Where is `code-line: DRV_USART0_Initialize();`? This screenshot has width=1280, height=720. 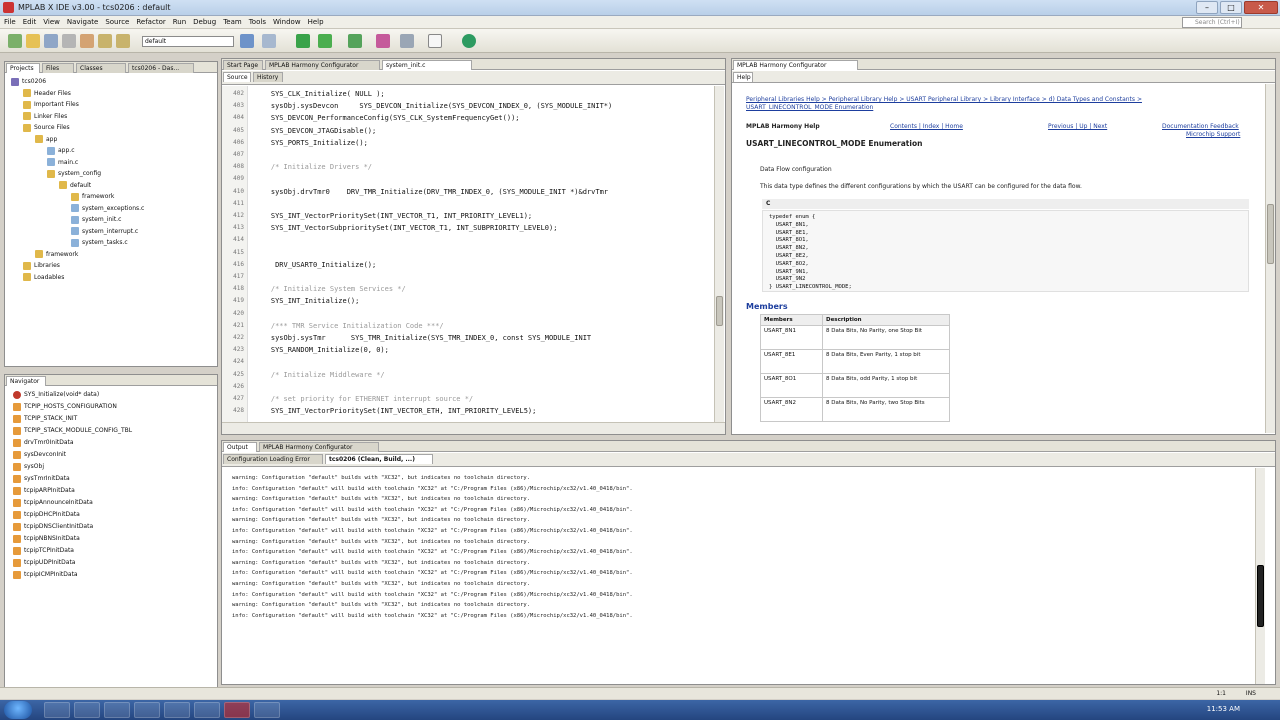 code-line: DRV_USART0_Initialize(); is located at coordinates (482, 265).